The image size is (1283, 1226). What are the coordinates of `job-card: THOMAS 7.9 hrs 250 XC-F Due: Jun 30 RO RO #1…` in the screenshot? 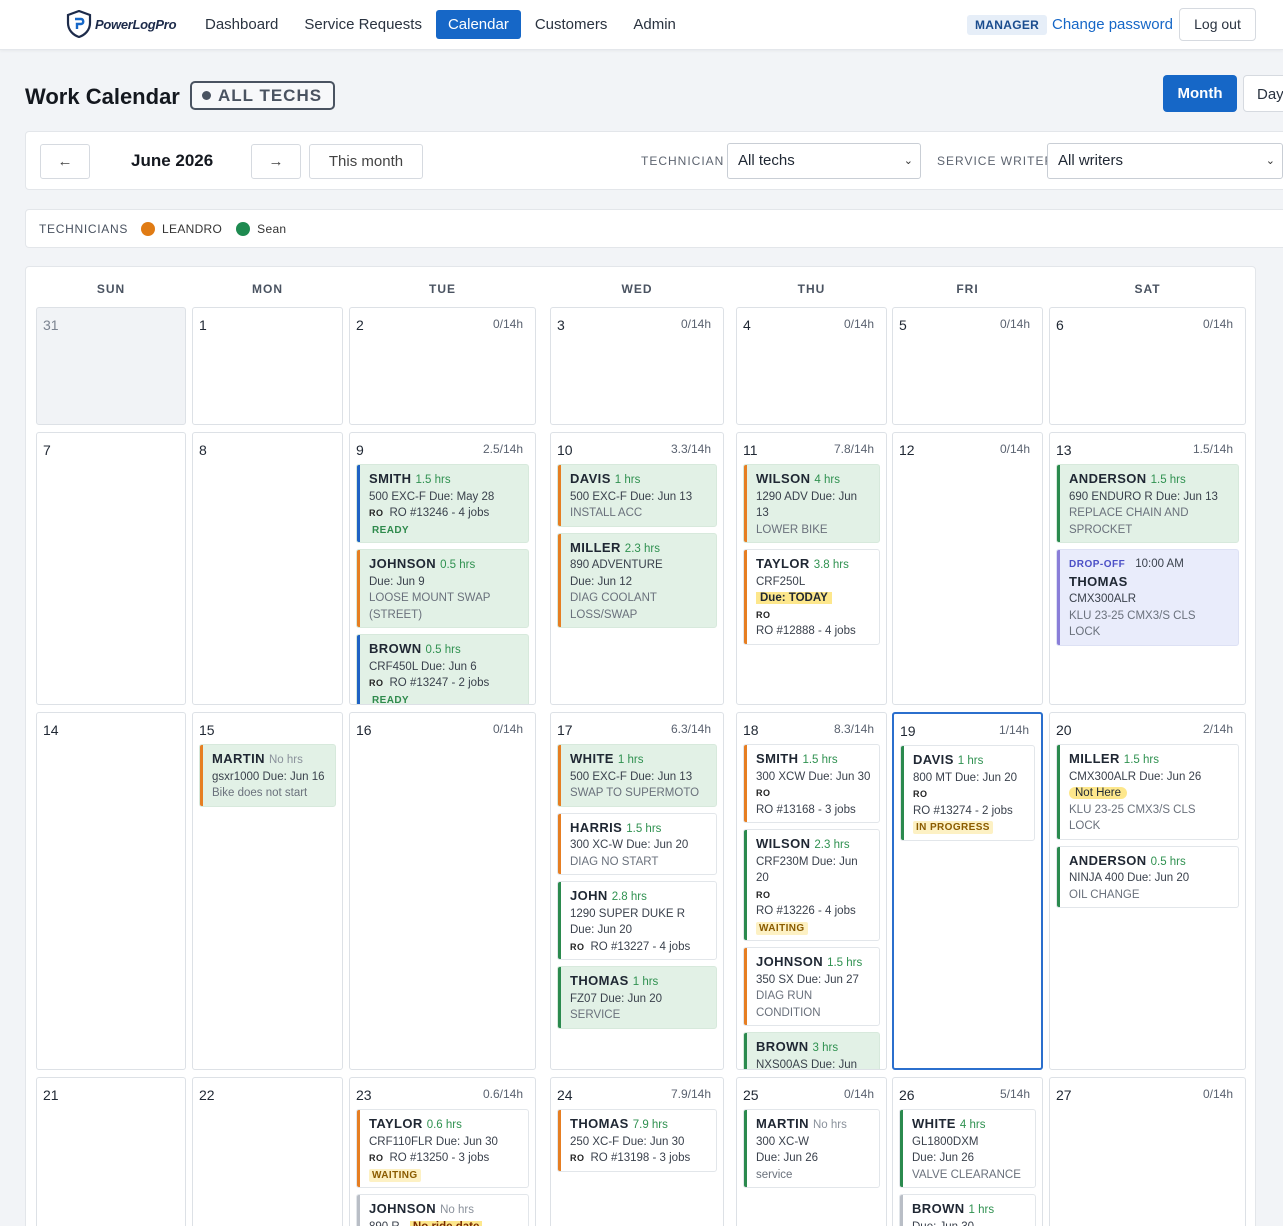 It's located at (637, 1140).